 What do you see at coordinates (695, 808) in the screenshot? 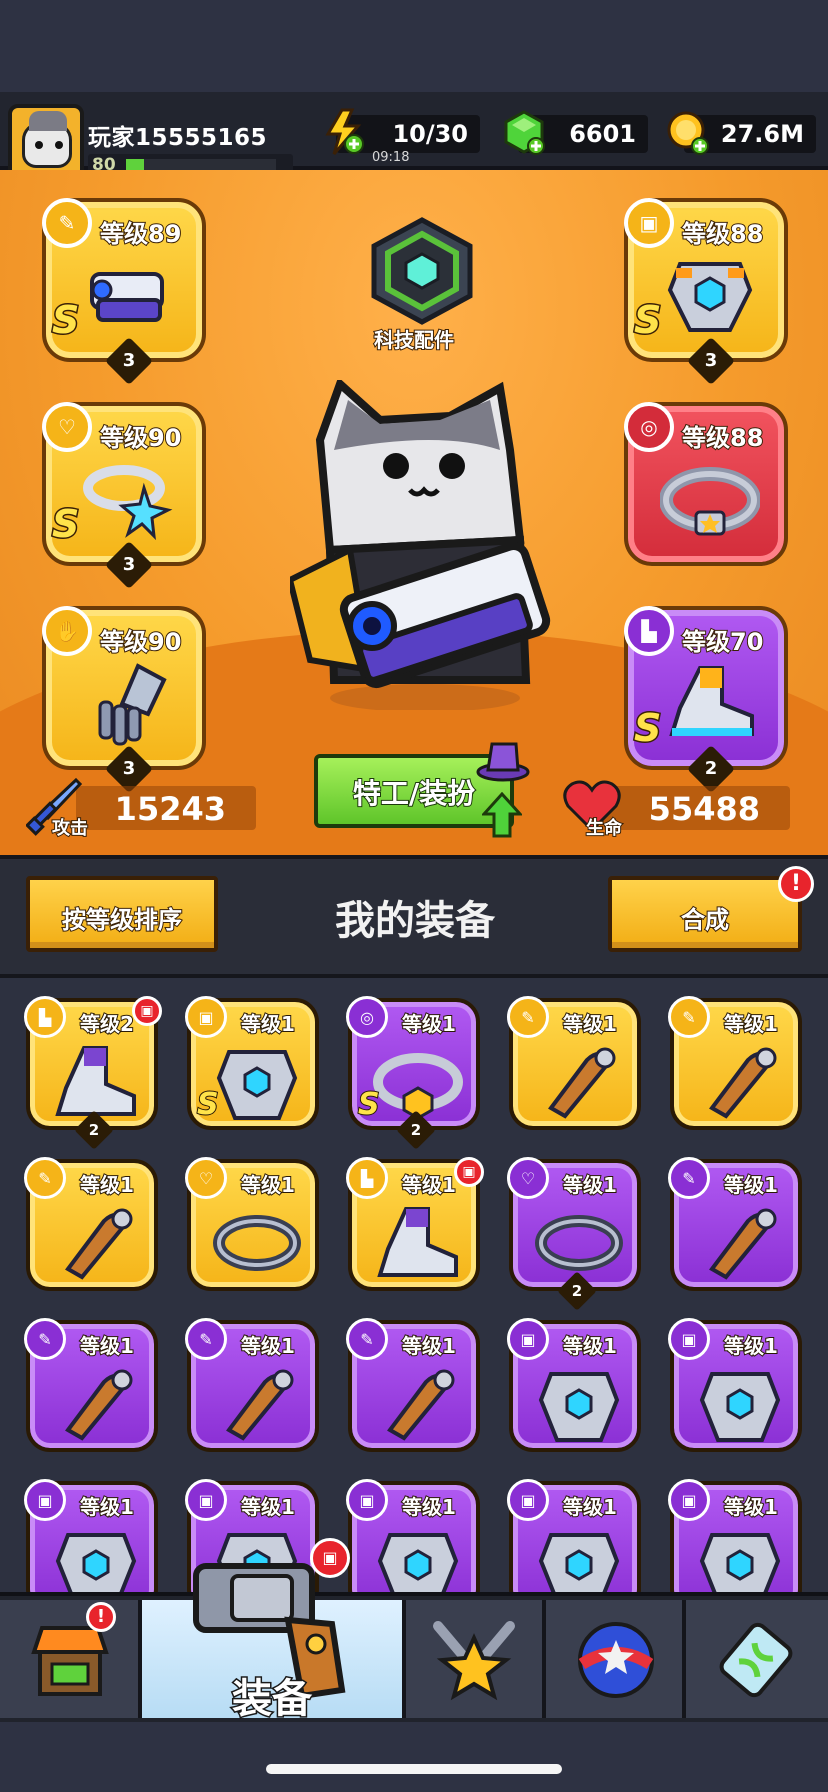
I see `hp-stat: 55488` at bounding box center [695, 808].